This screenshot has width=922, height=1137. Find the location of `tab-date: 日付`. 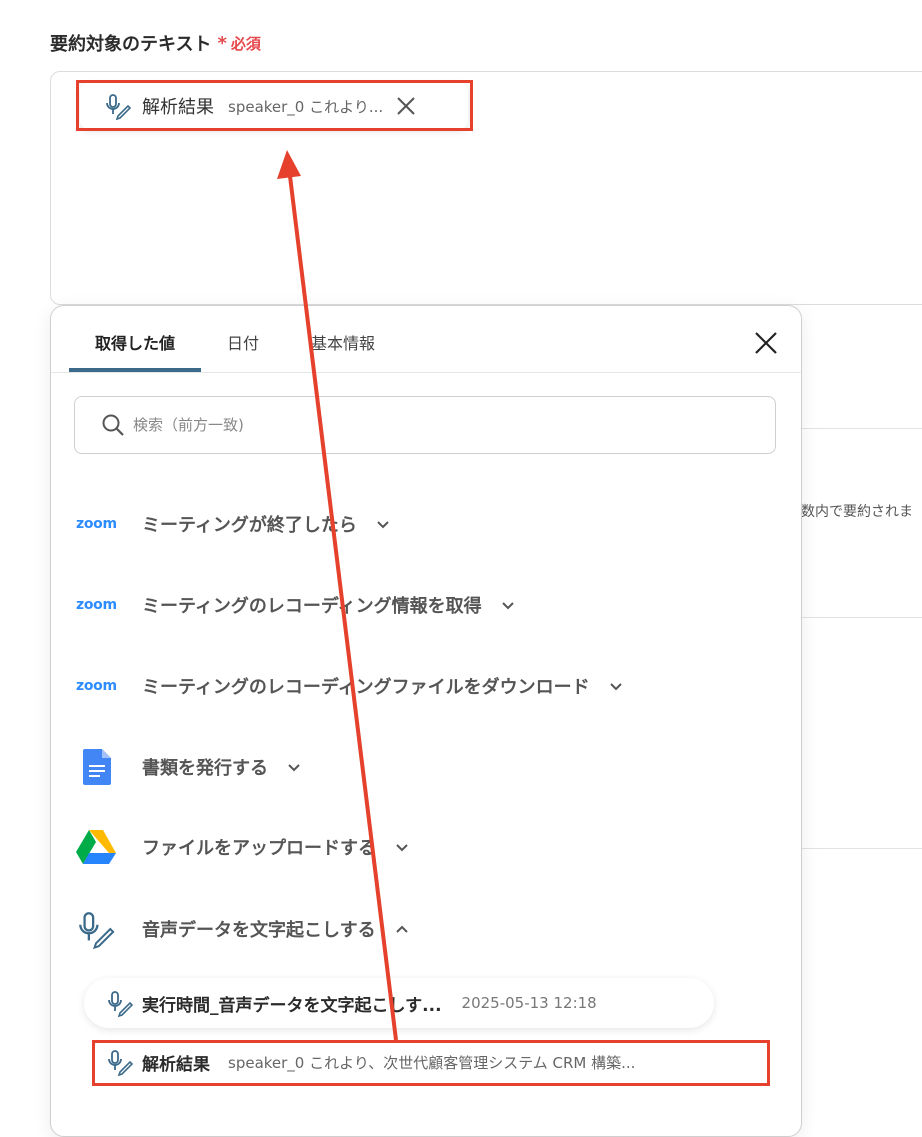

tab-date: 日付 is located at coordinates (243, 345).